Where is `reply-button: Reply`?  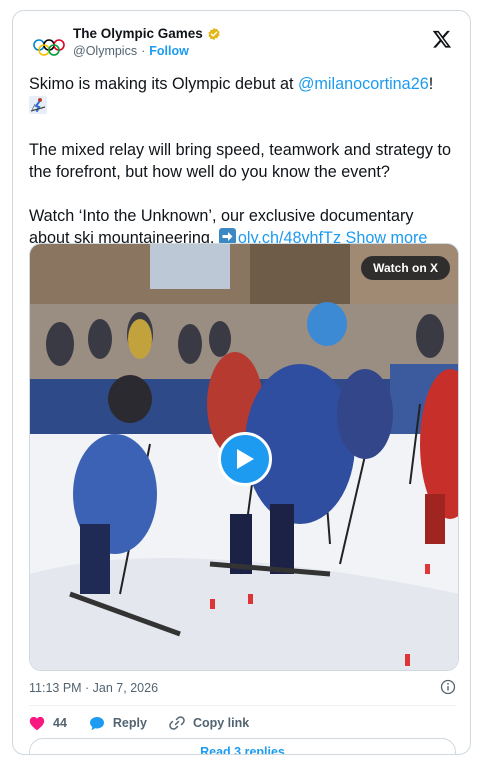
reply-button: Reply is located at coordinates (118, 723).